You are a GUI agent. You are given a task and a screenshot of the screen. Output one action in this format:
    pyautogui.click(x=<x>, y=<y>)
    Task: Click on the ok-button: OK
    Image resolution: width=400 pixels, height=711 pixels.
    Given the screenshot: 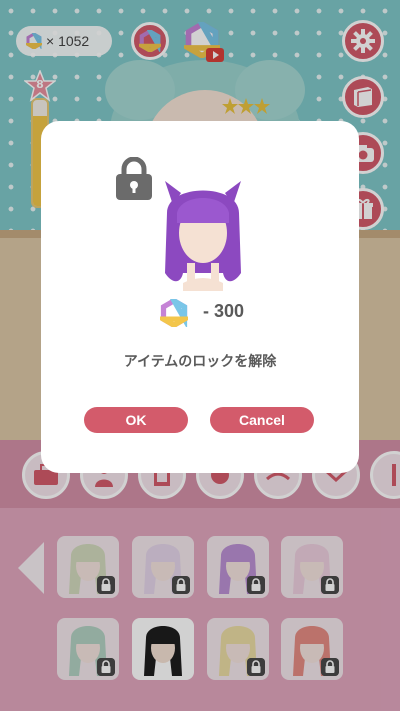 What is the action you would take?
    pyautogui.click(x=136, y=420)
    